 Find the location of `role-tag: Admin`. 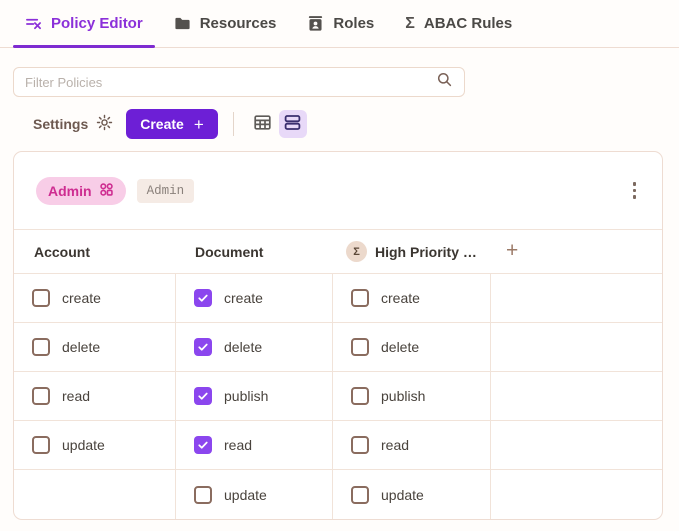

role-tag: Admin is located at coordinates (165, 190).